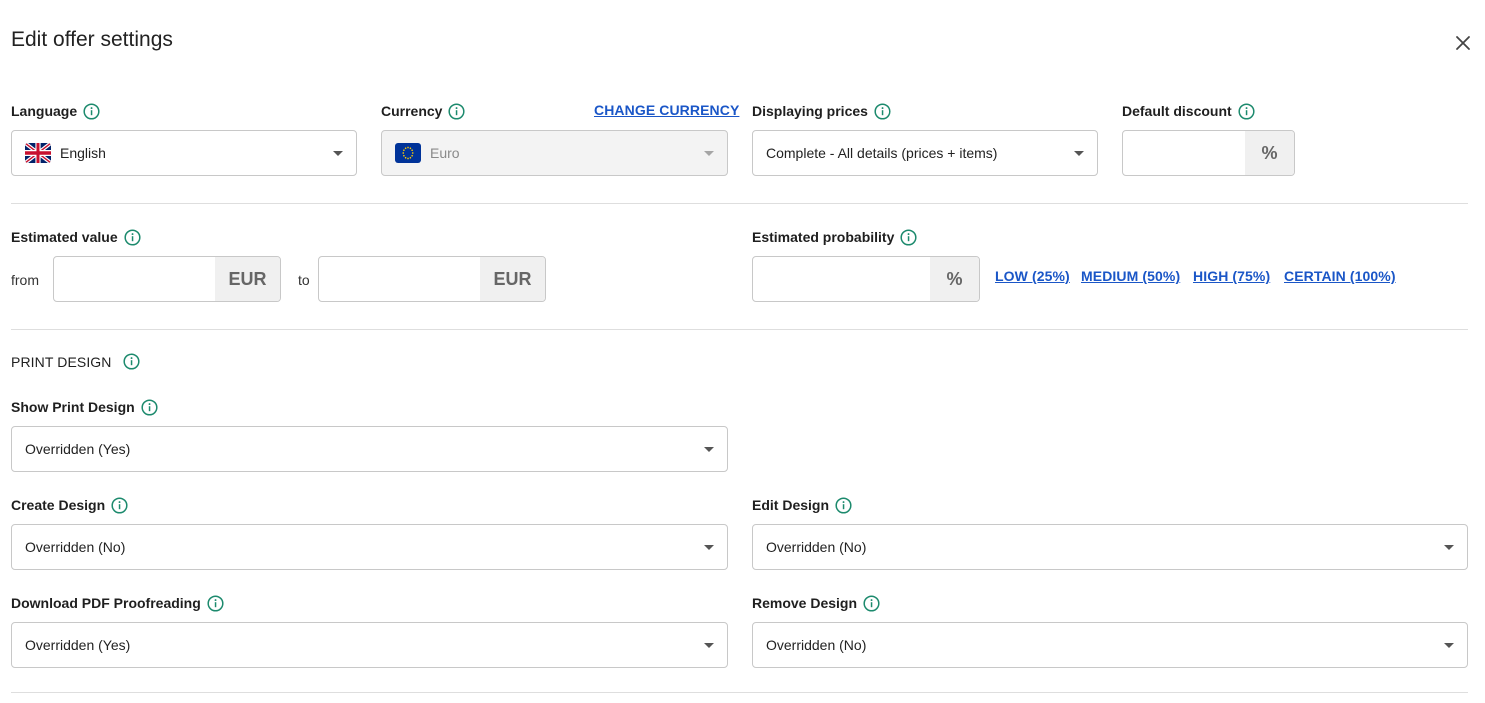 The width and height of the screenshot is (1485, 703). I want to click on eu-flag-icon, so click(408, 153).